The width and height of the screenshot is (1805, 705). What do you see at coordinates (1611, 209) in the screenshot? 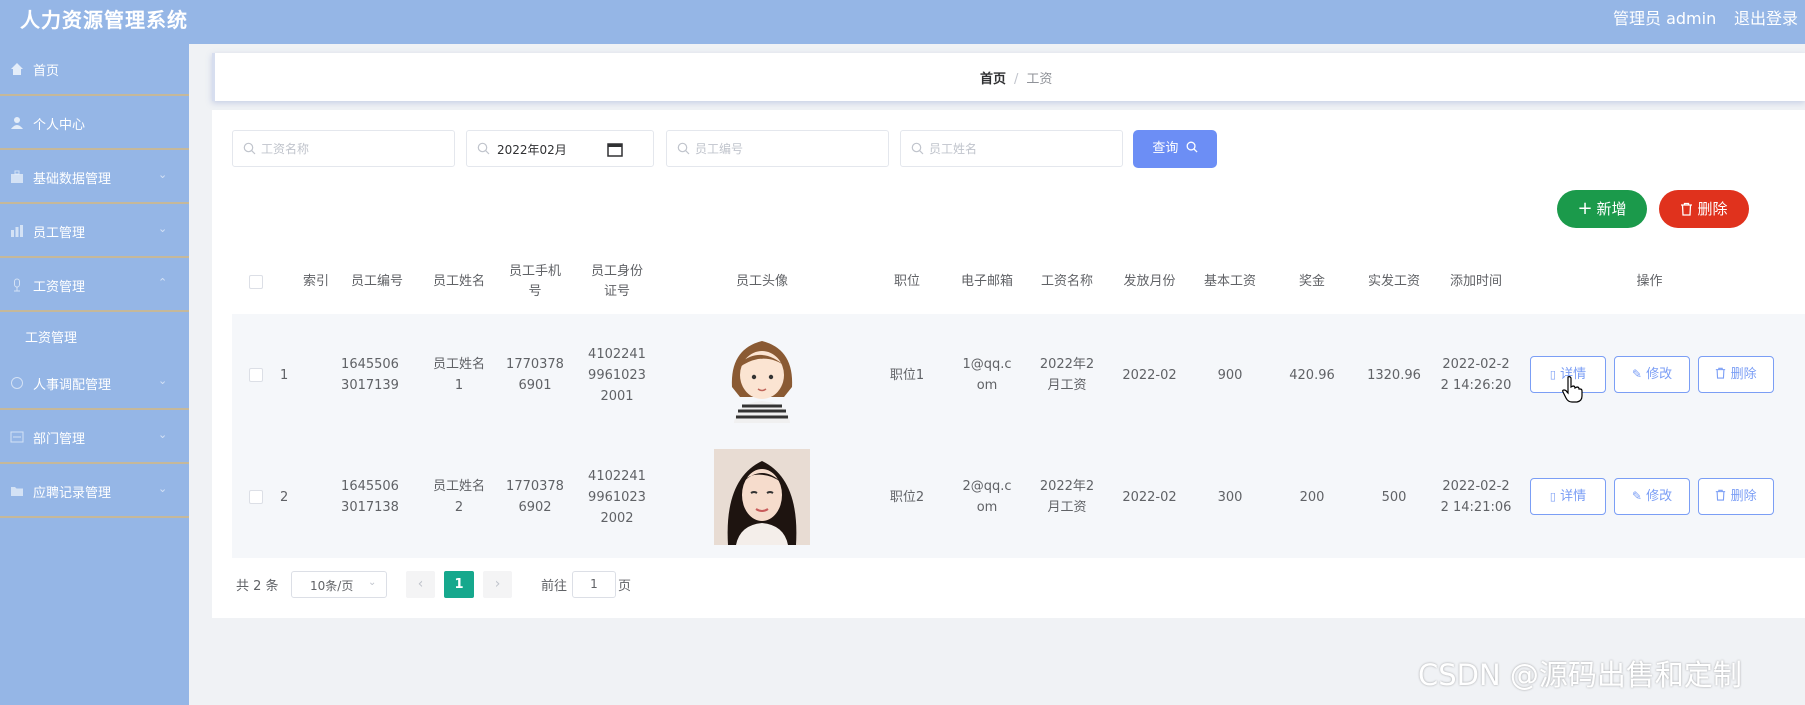
I see `add-button-label: 新增` at bounding box center [1611, 209].